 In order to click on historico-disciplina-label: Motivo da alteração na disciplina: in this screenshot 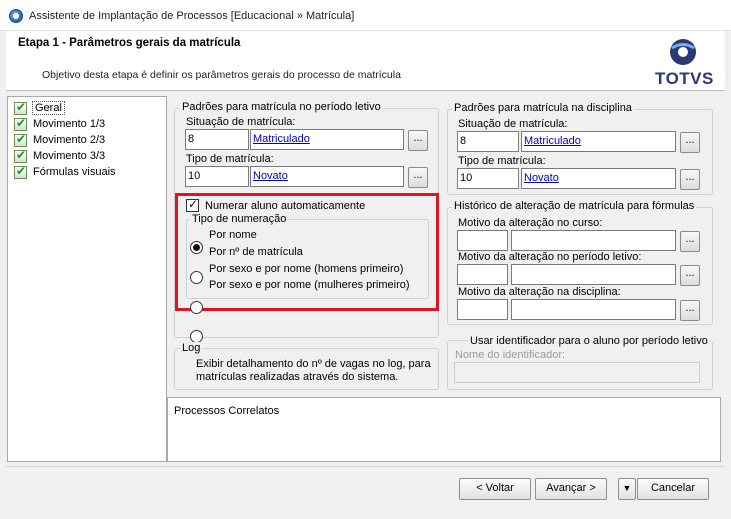, I will do `click(539, 292)`.